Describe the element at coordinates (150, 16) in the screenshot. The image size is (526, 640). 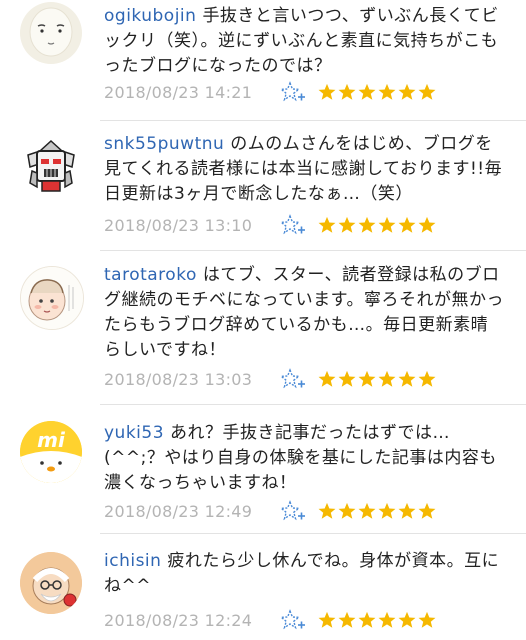
I see `comment-username: ogikubojin` at that location.